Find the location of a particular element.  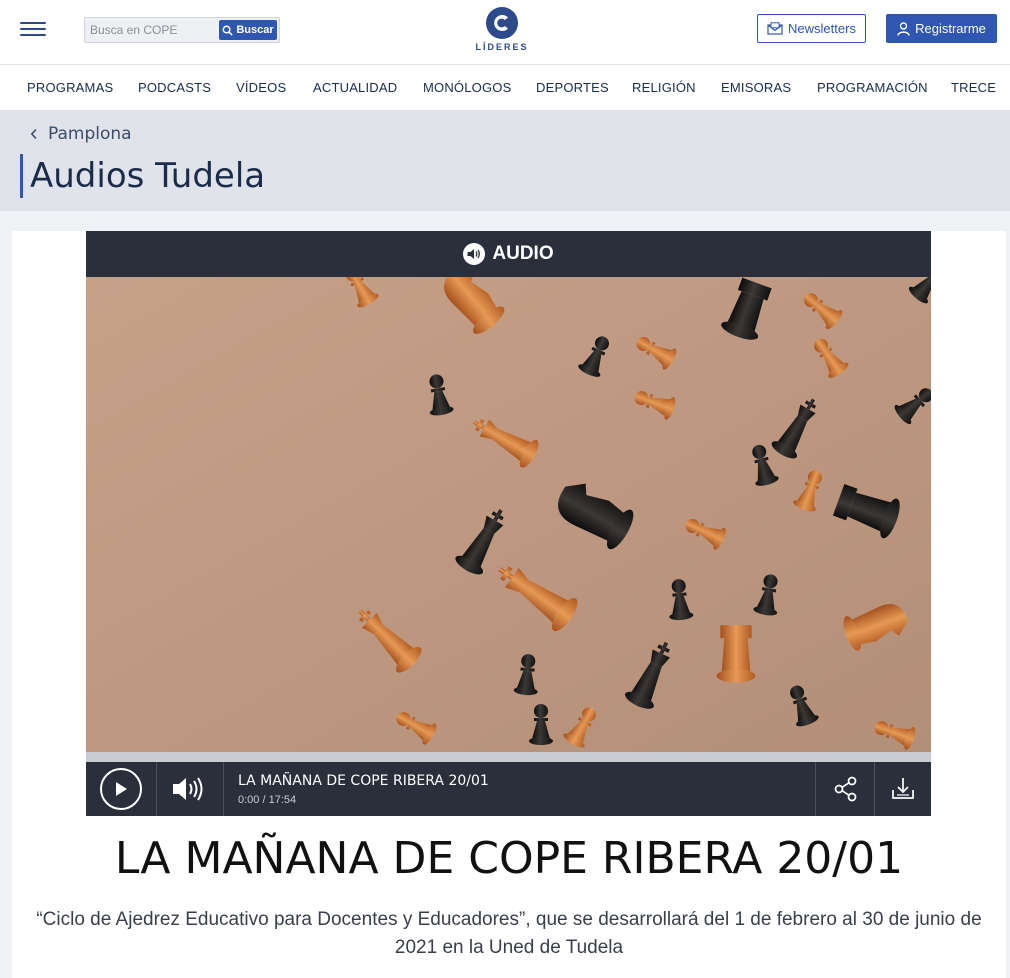

download-button is located at coordinates (903, 789).